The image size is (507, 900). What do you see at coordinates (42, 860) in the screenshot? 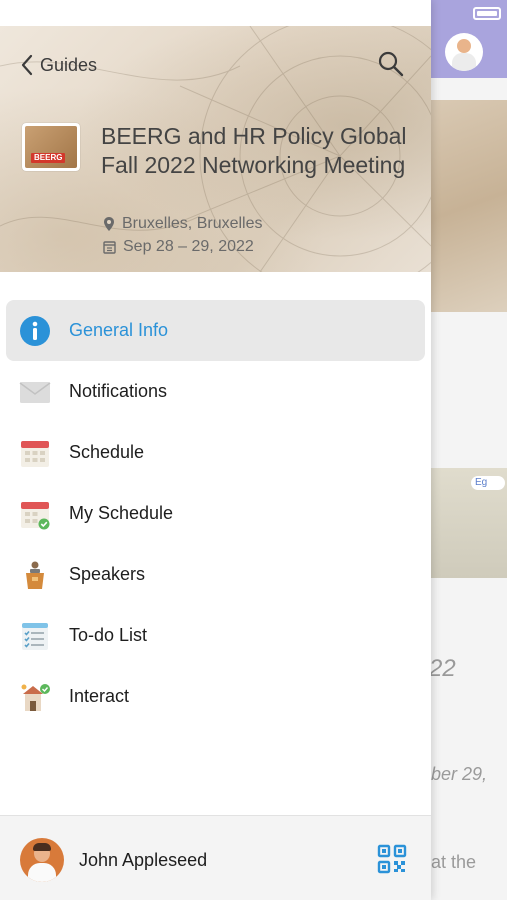
I see `avatar` at bounding box center [42, 860].